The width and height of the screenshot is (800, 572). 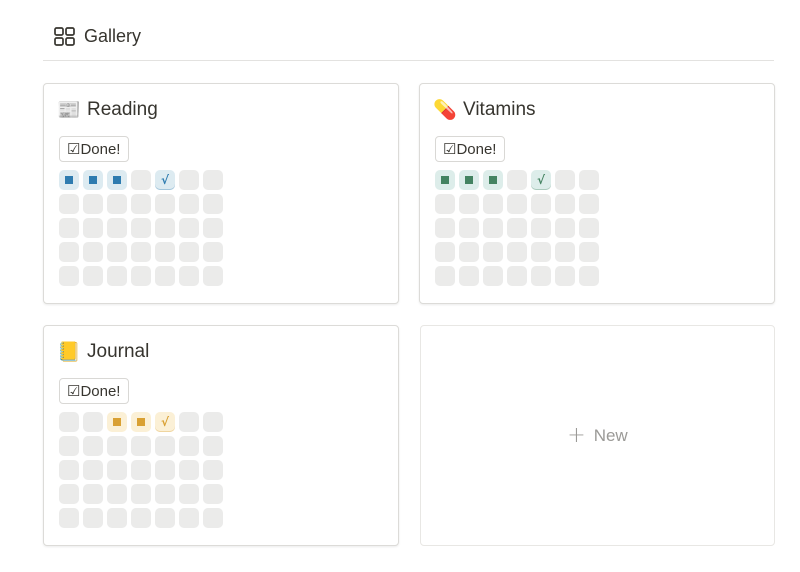 I want to click on header-divider, so click(x=408, y=60).